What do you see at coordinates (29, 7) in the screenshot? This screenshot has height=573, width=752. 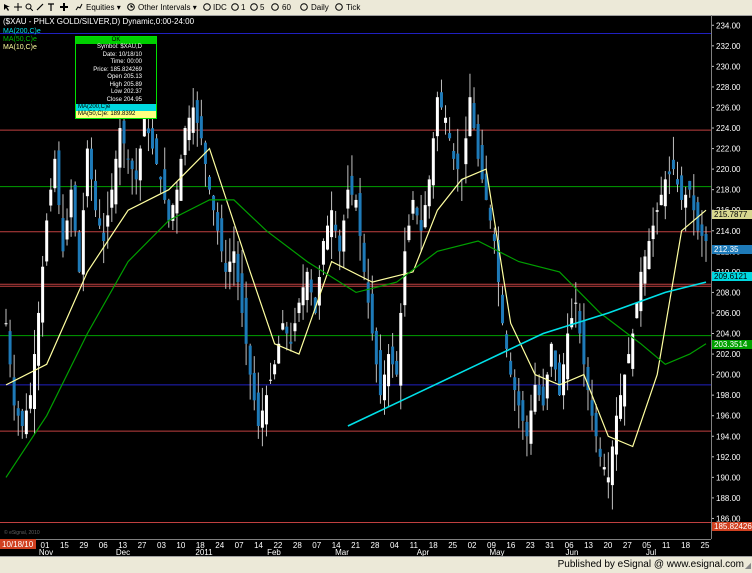 I see `zoom-icon` at bounding box center [29, 7].